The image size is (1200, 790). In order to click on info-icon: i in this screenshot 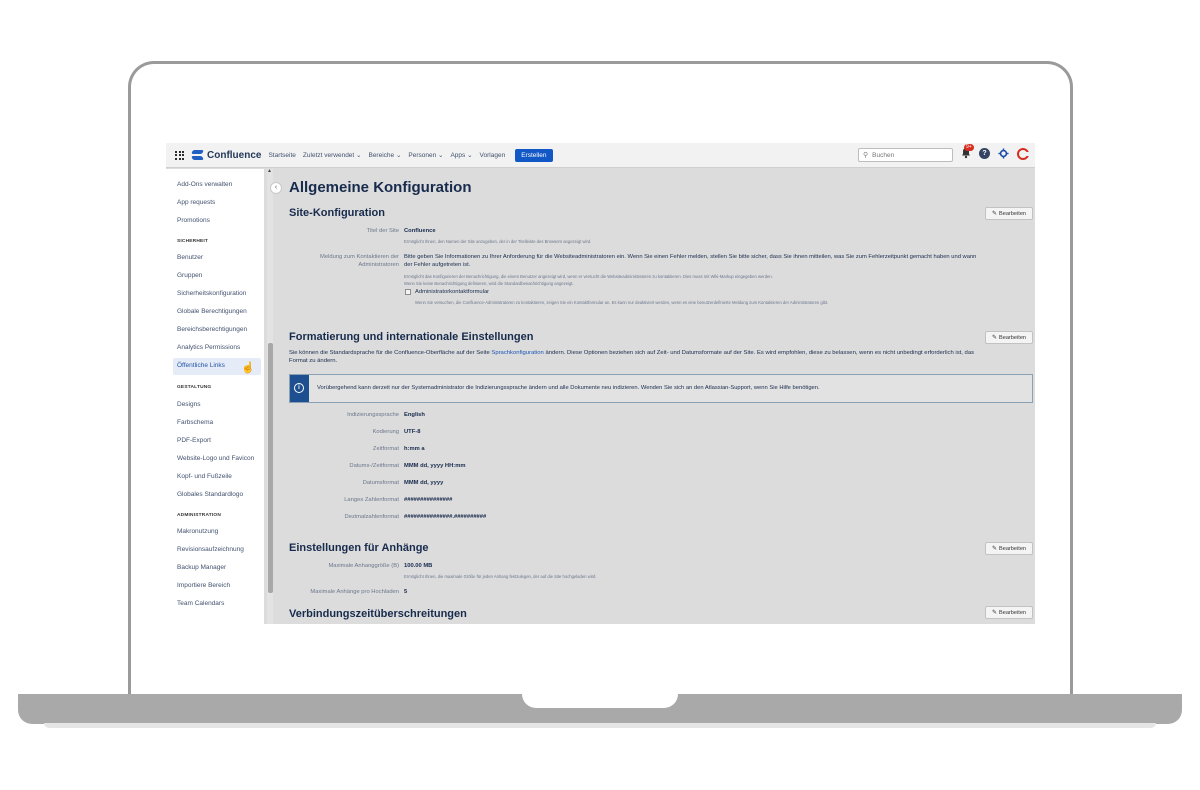, I will do `click(299, 388)`.